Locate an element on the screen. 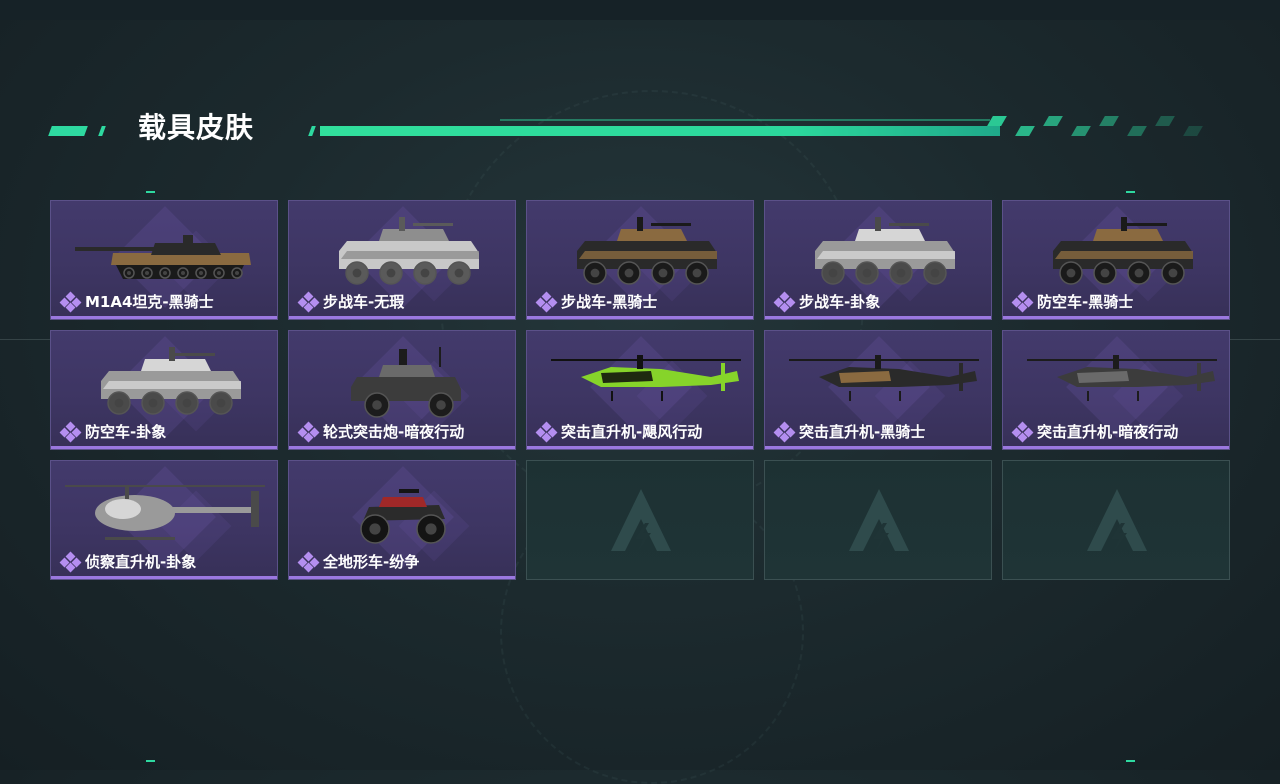 The width and height of the screenshot is (1280, 784). header-bar is located at coordinates (660, 131).